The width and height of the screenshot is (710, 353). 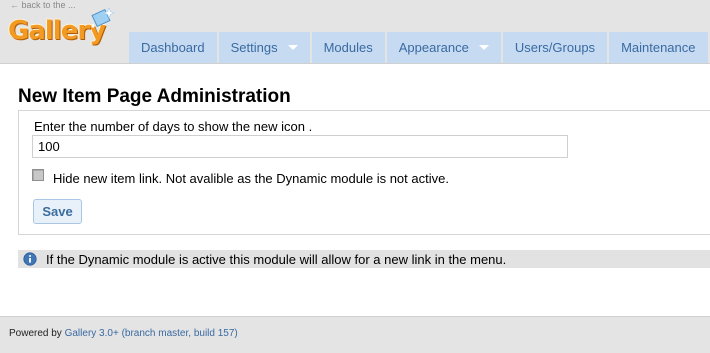 I want to click on info-icon, so click(x=30, y=259).